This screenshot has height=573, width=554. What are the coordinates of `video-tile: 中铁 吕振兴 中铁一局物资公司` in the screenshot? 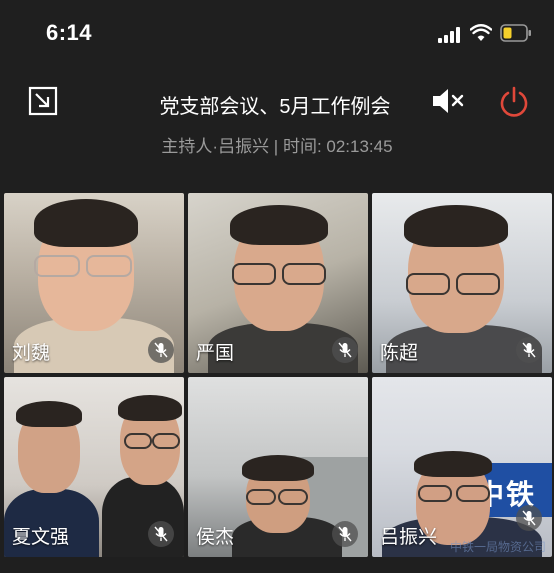 It's located at (462, 467).